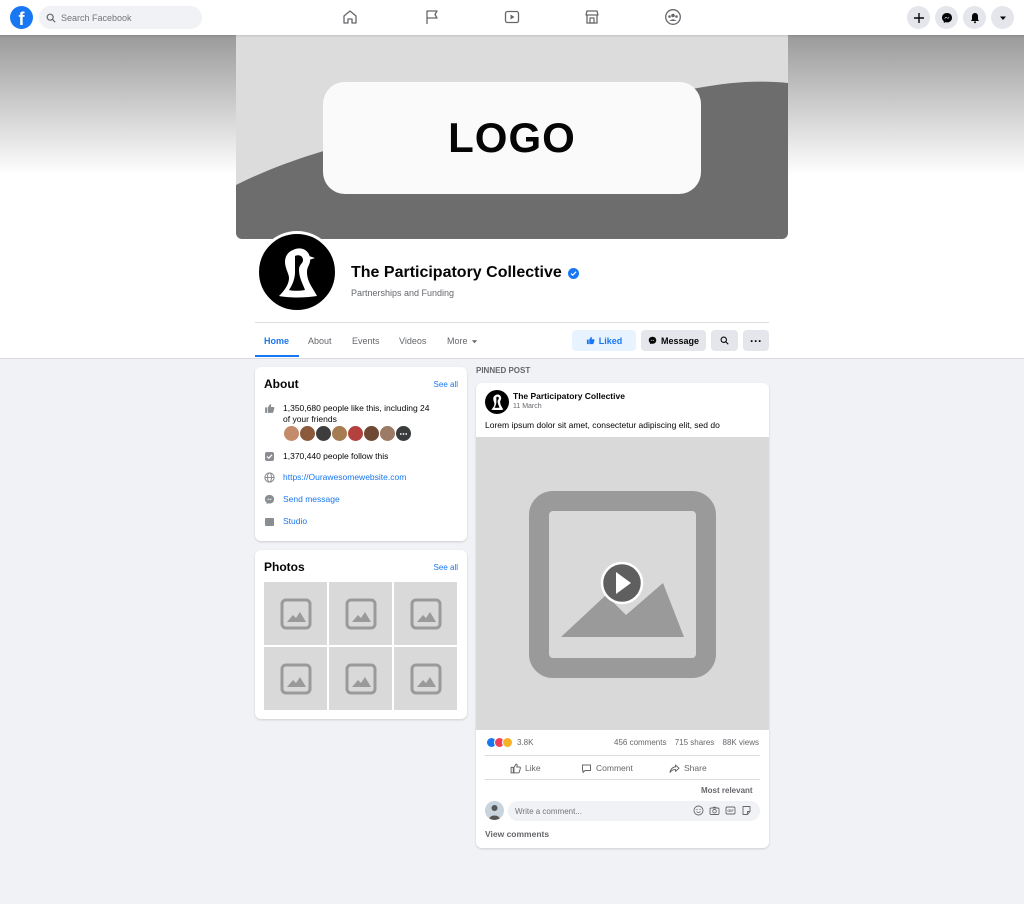 This screenshot has height=904, width=1024. I want to click on liked-button: Liked, so click(604, 340).